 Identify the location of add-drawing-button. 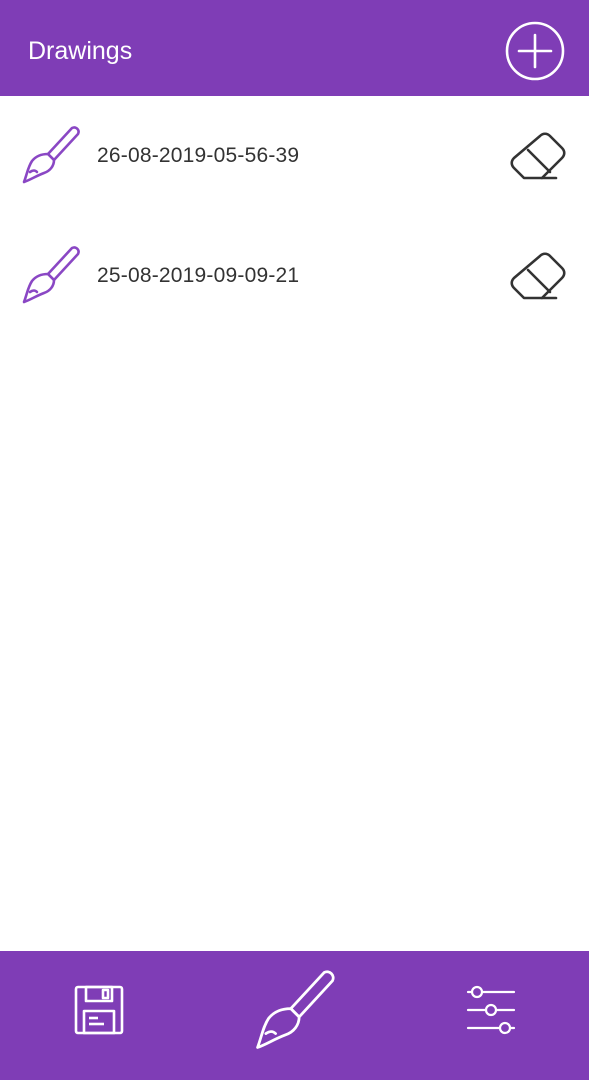
(535, 51).